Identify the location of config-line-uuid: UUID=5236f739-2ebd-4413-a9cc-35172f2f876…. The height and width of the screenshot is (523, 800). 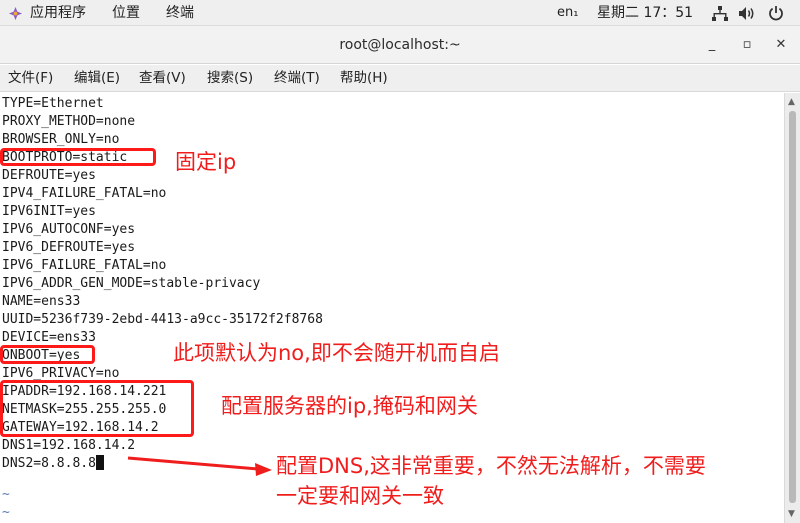
(162, 319).